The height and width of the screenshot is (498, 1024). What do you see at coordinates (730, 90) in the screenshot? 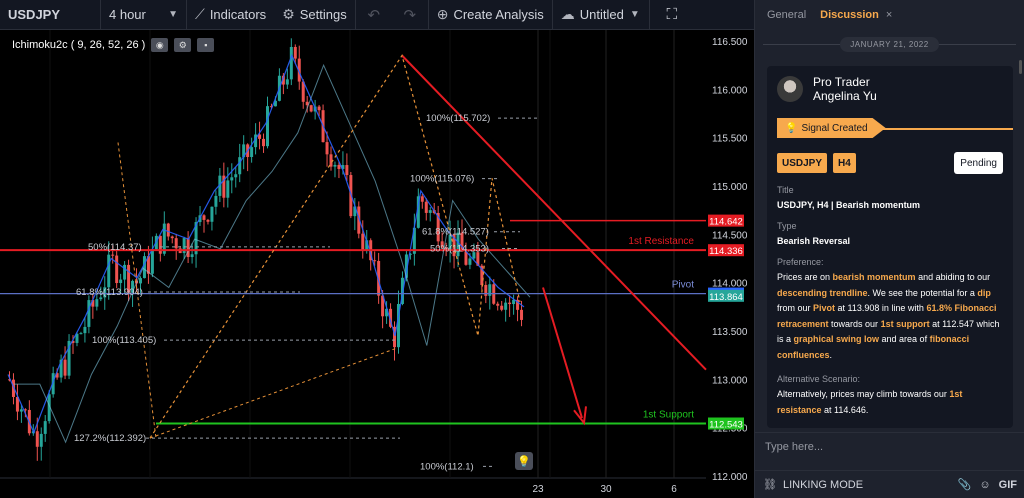
I see `price-tick: 116.000` at bounding box center [730, 90].